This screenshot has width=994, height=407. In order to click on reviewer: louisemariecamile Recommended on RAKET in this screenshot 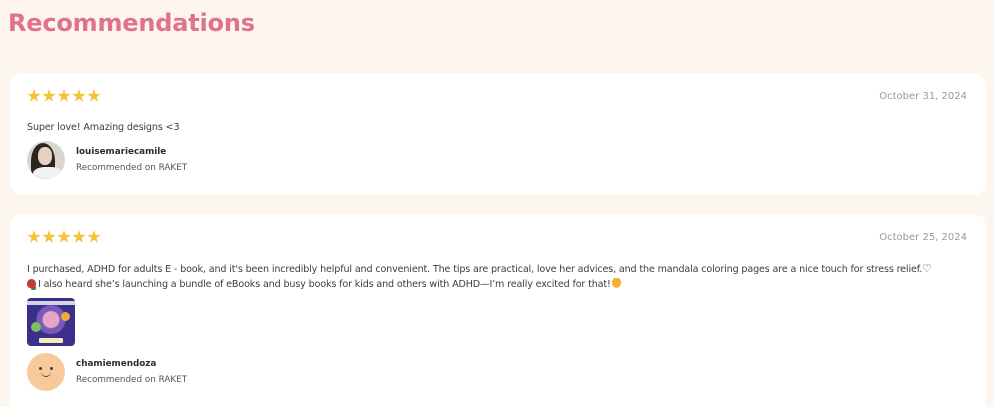, I will do `click(107, 160)`.